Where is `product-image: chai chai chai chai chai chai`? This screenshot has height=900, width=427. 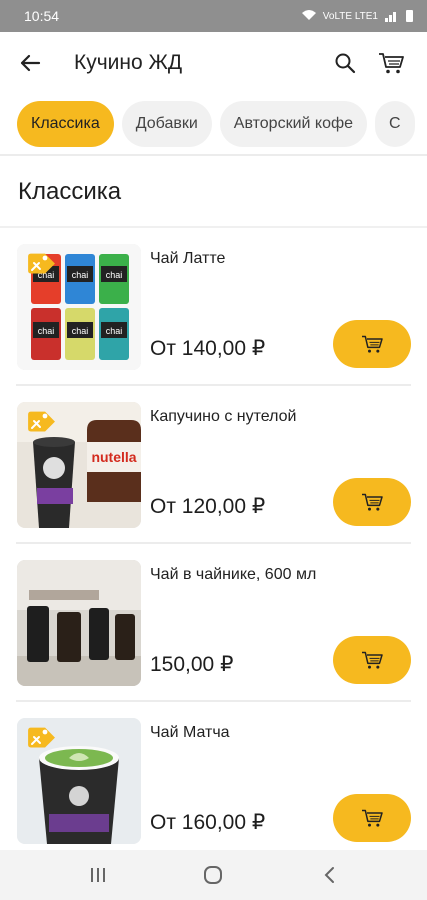
product-image: chai chai chai chai chai chai is located at coordinates (79, 307).